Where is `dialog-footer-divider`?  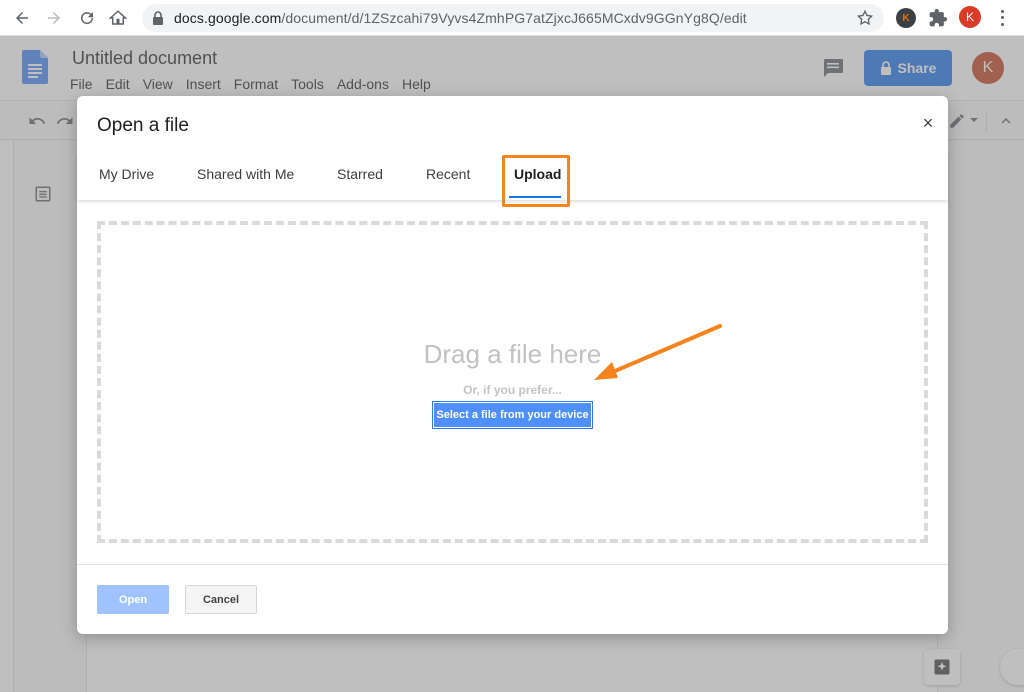
dialog-footer-divider is located at coordinates (512, 564).